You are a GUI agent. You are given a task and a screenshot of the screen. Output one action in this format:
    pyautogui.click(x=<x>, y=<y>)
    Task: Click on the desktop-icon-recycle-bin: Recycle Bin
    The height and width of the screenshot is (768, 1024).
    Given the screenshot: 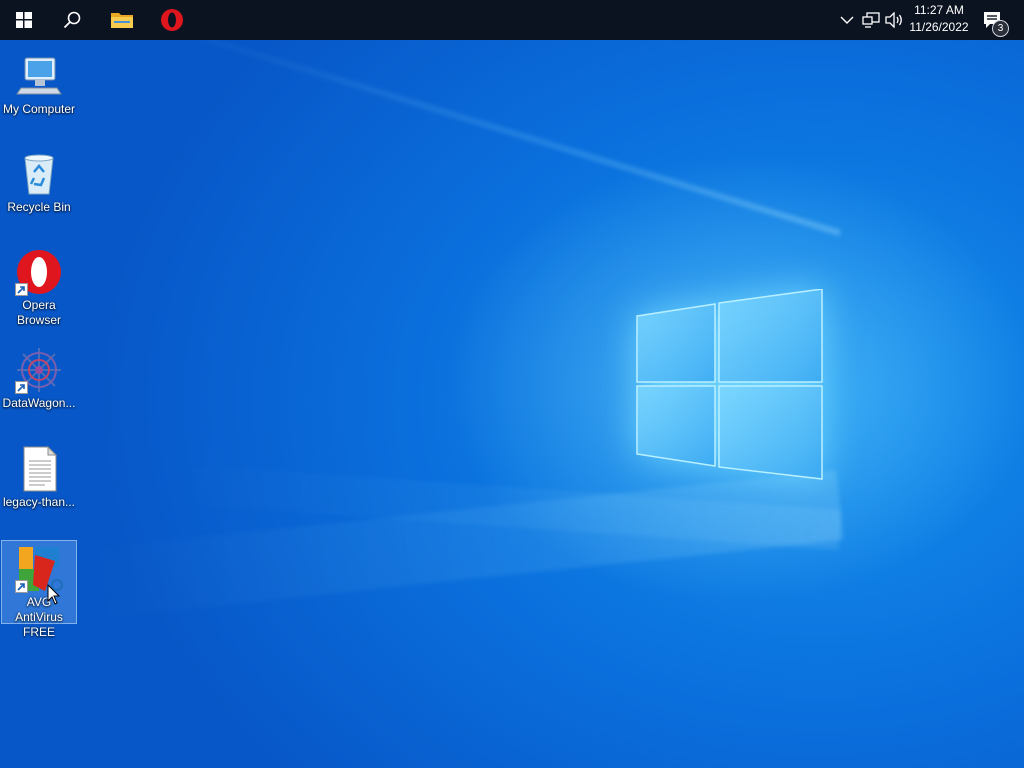 What is the action you would take?
    pyautogui.click(x=39, y=182)
    